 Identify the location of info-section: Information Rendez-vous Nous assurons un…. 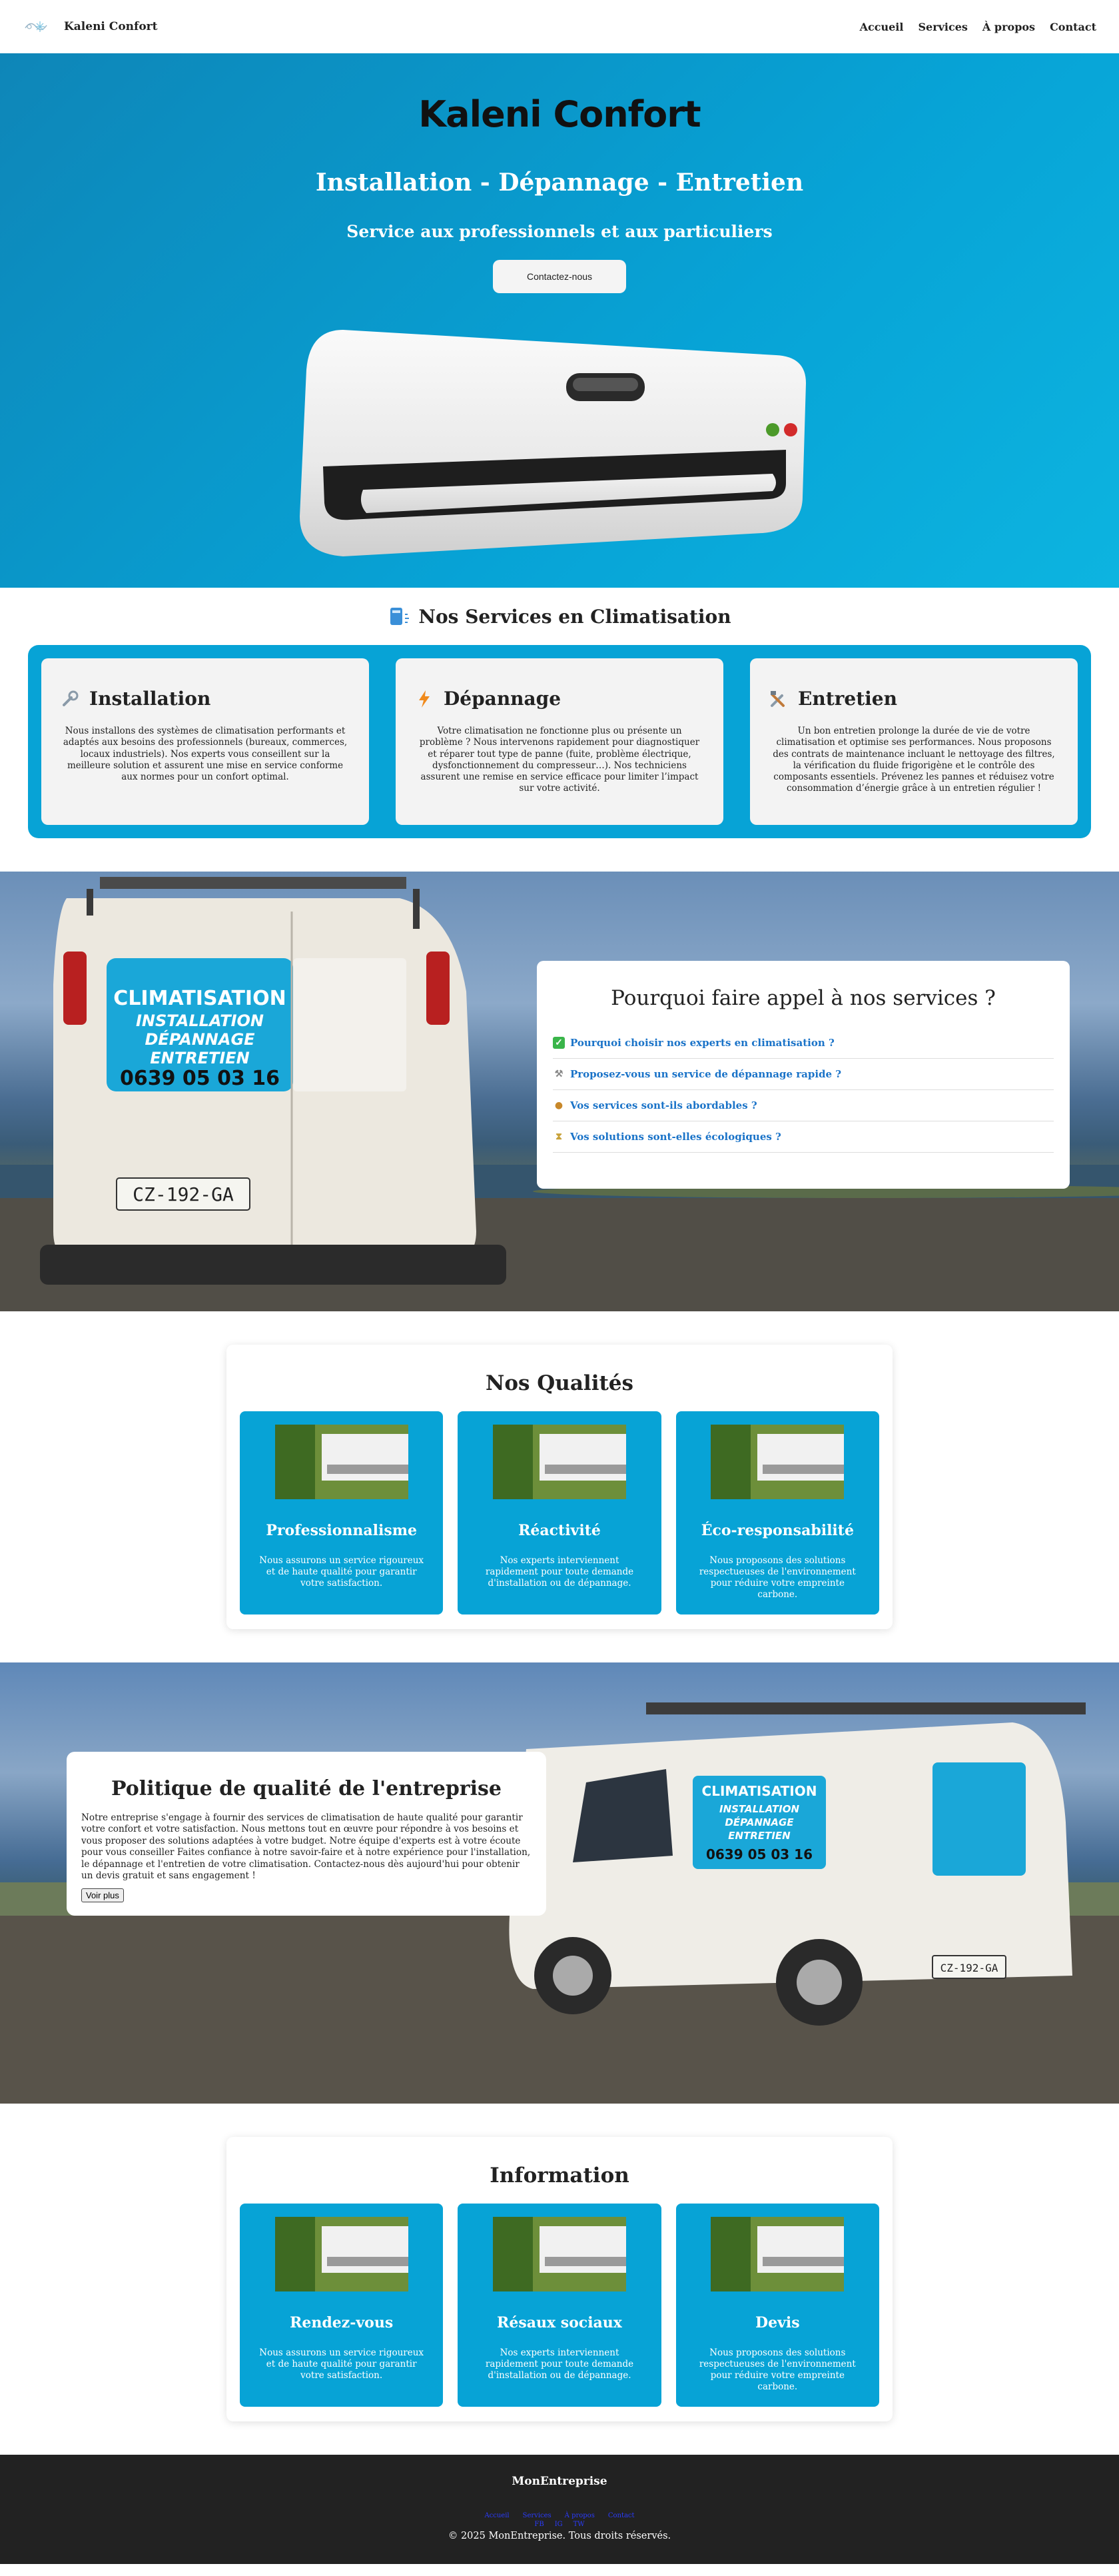
(559, 2279).